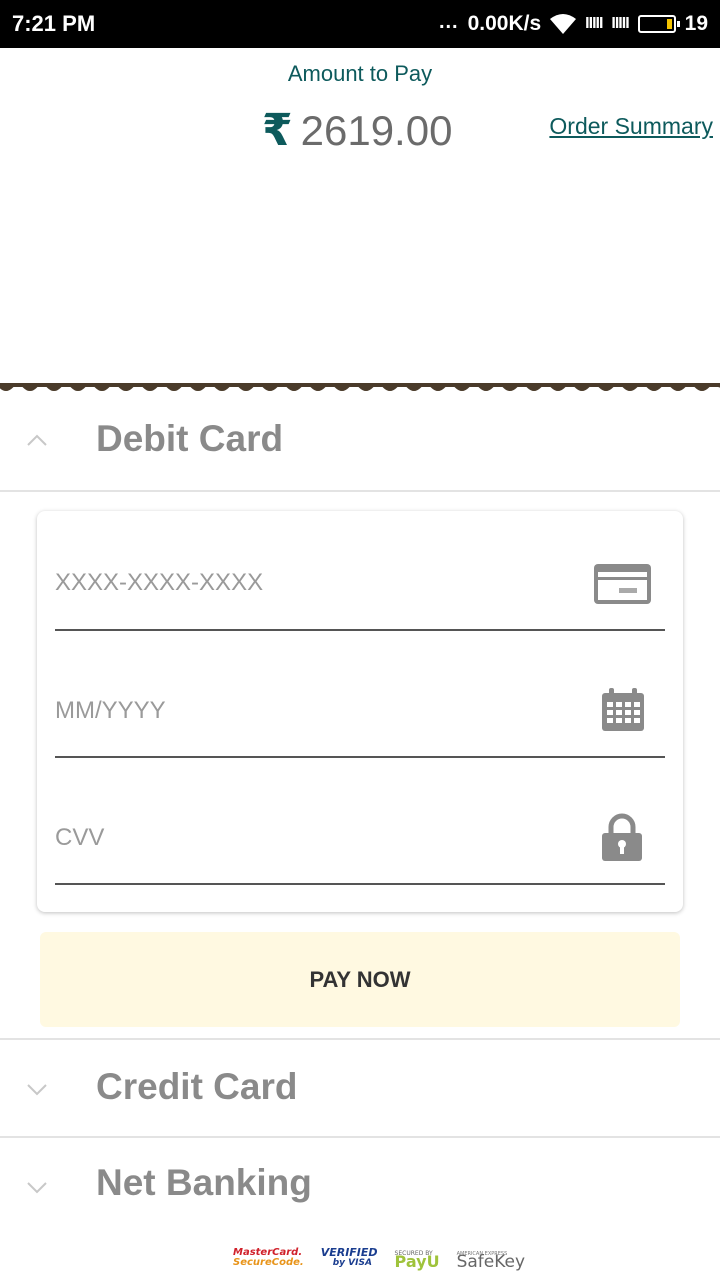 This screenshot has height=1280, width=720. I want to click on net-banking-header: Net Banking, so click(360, 1186).